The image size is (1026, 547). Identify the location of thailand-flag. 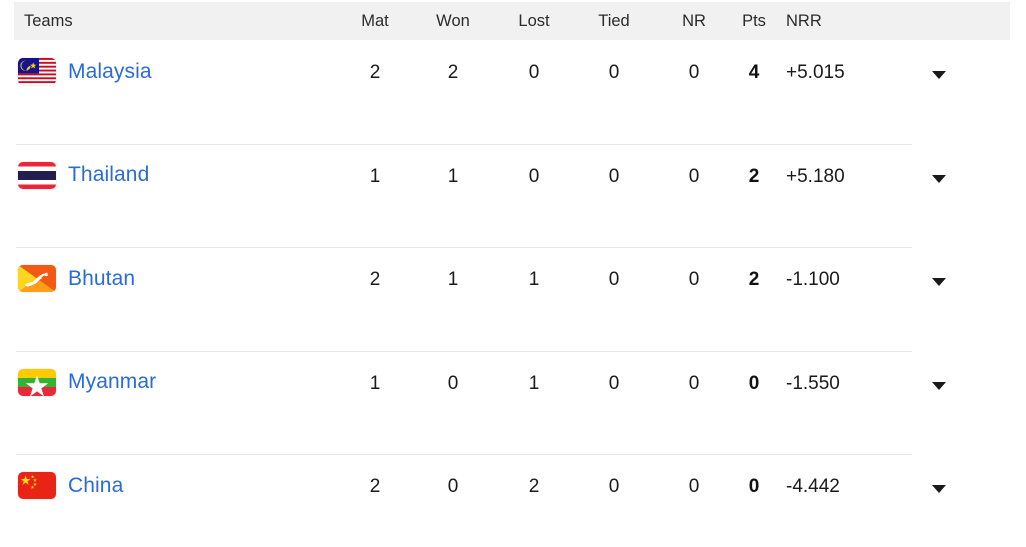
(37, 175).